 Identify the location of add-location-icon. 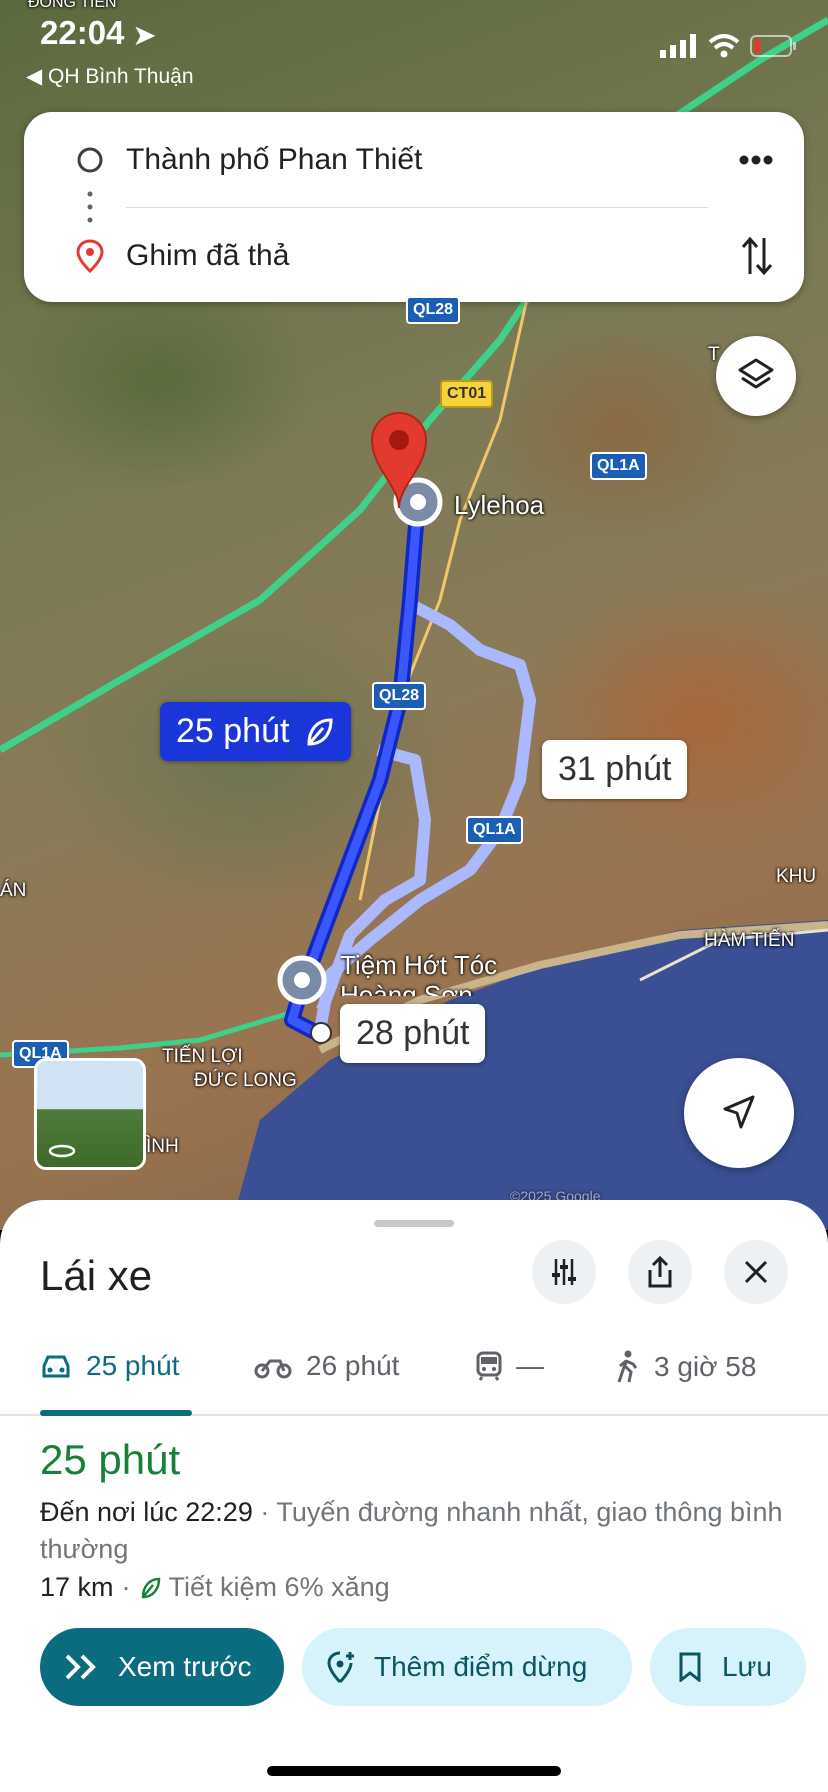
(340, 1667).